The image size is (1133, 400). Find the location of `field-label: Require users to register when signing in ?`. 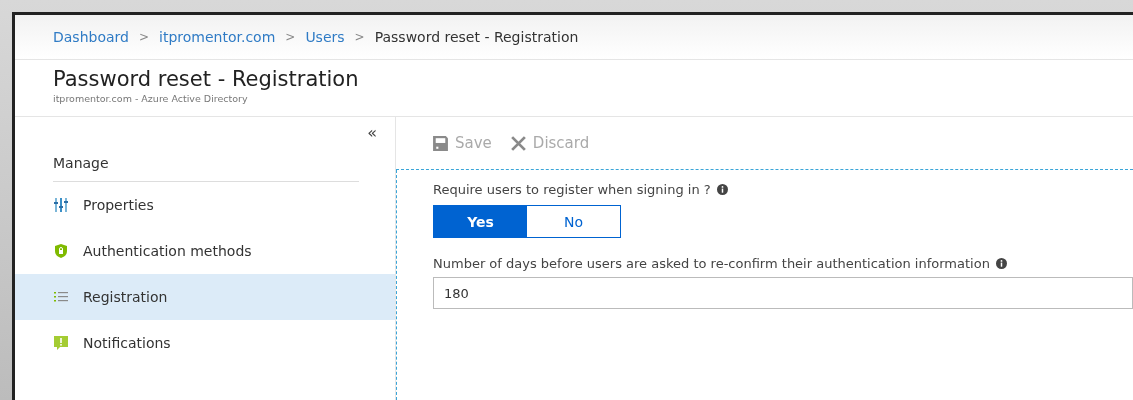

field-label: Require users to register when signing in ? is located at coordinates (572, 189).